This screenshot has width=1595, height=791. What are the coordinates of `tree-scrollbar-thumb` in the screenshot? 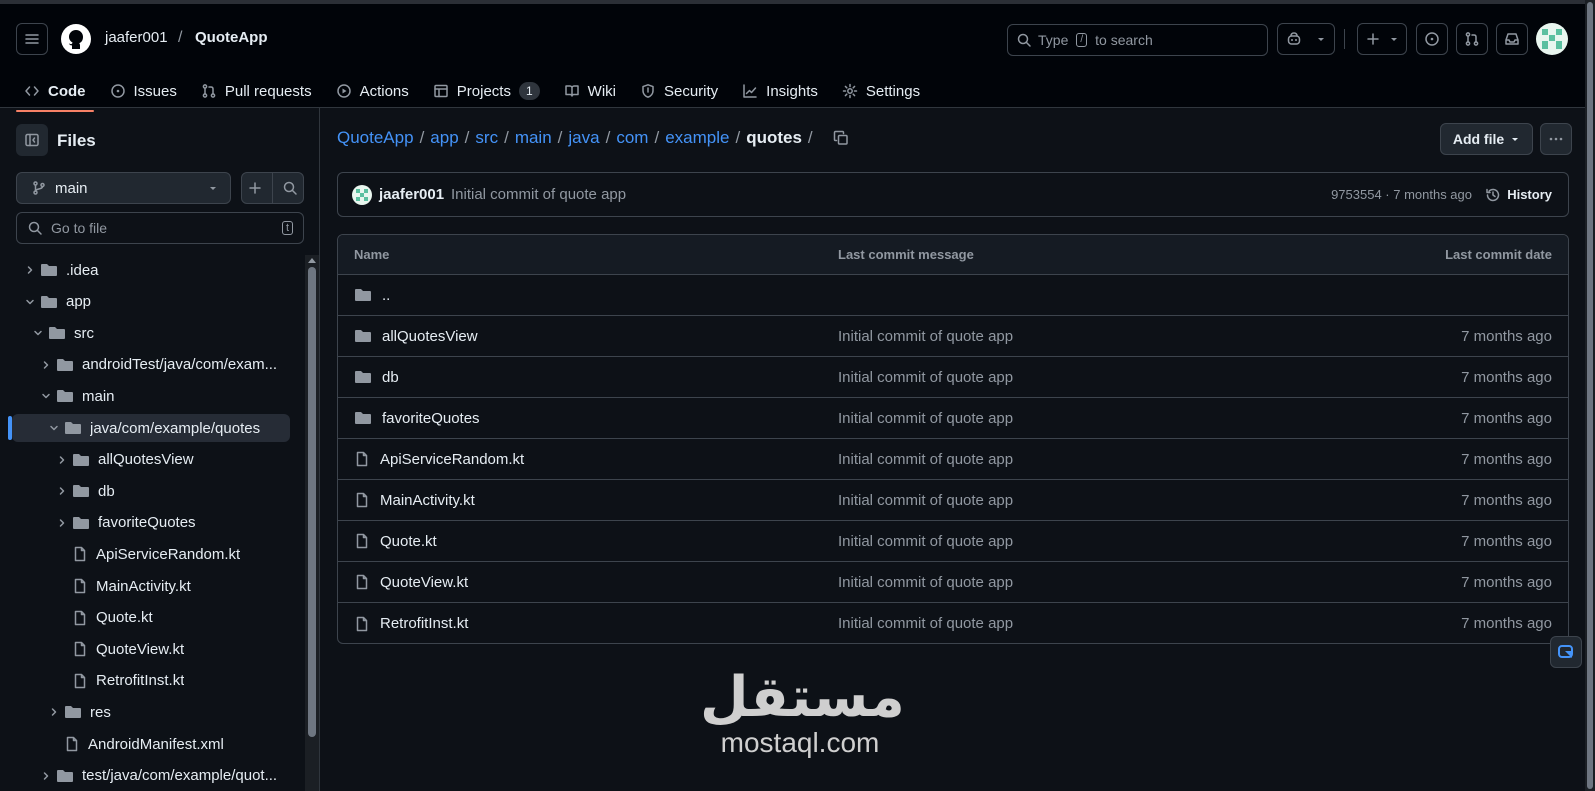 It's located at (312, 502).